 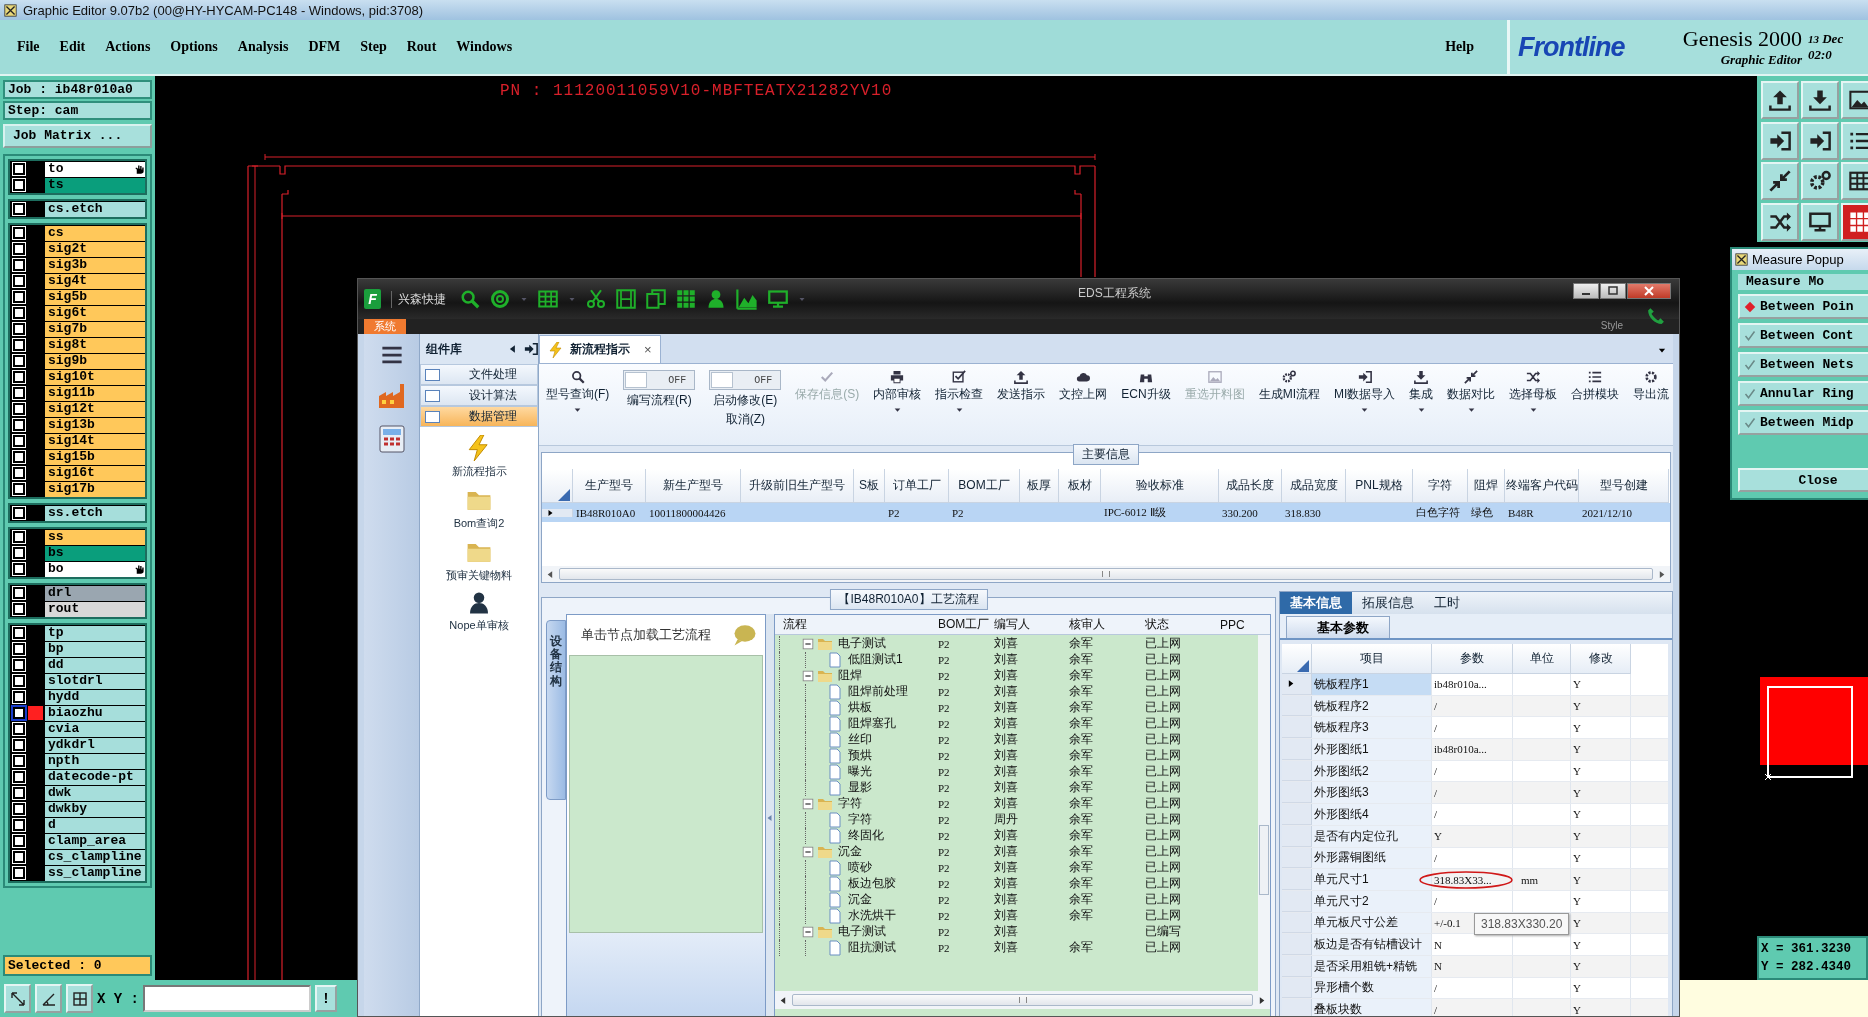 I want to click on layer-name: bp, so click(x=95, y=649).